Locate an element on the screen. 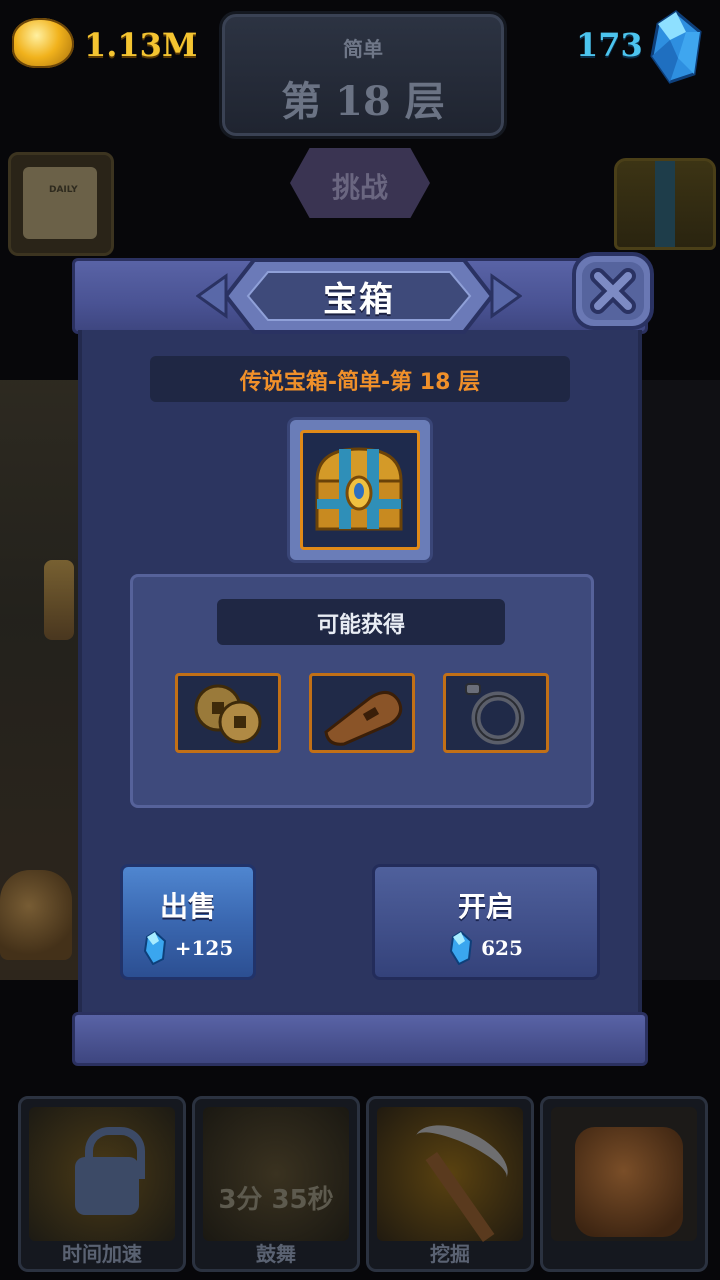 This screenshot has height=1280, width=720. shackle-icon is located at coordinates (495, 714).